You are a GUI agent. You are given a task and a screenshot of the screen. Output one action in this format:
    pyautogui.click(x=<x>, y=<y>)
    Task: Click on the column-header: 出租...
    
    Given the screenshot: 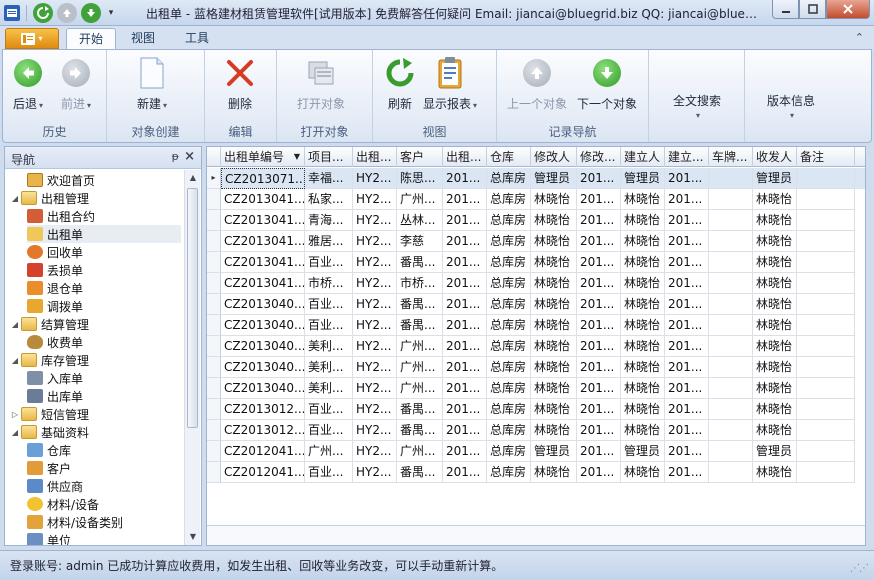 What is the action you would take?
    pyautogui.click(x=375, y=157)
    